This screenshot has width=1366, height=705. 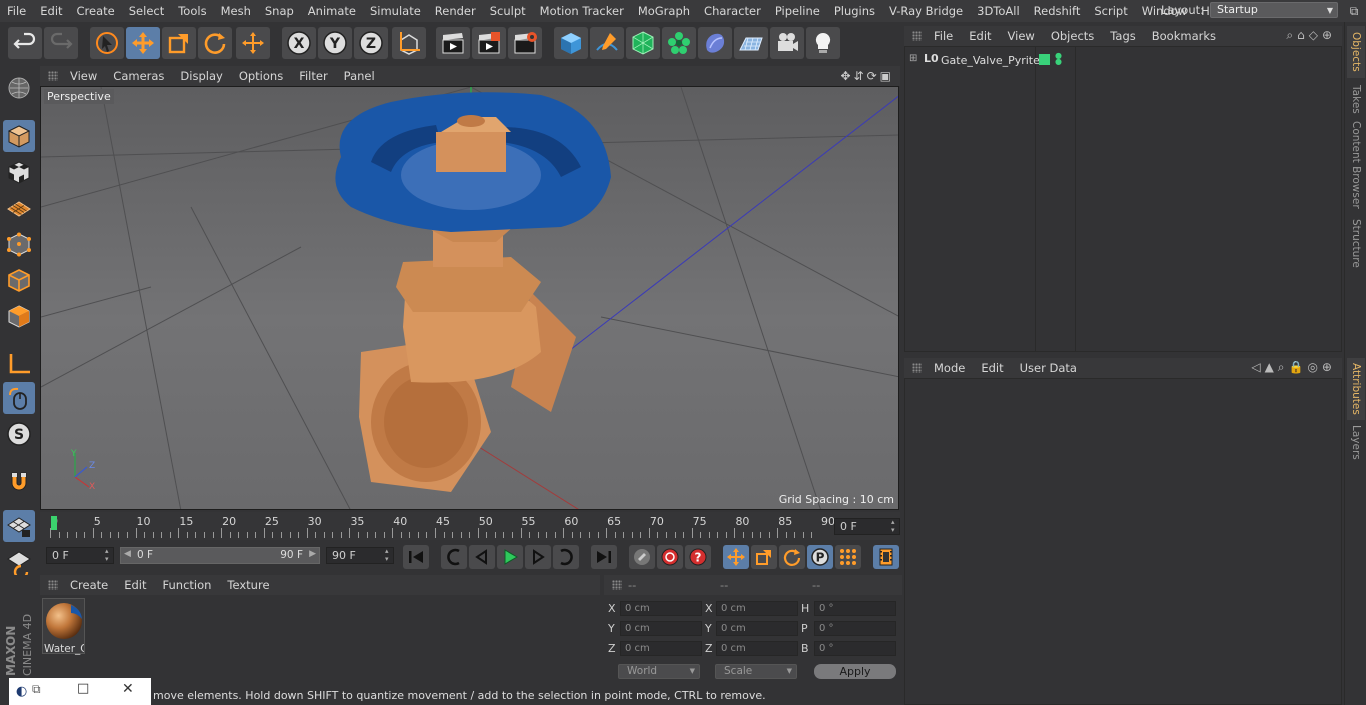 What do you see at coordinates (764, 557) in the screenshot?
I see `key-scale-button` at bounding box center [764, 557].